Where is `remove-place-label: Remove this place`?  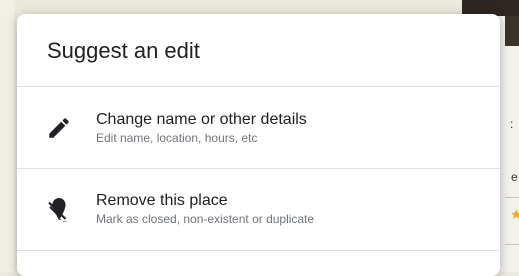
remove-place-label: Remove this place is located at coordinates (162, 200).